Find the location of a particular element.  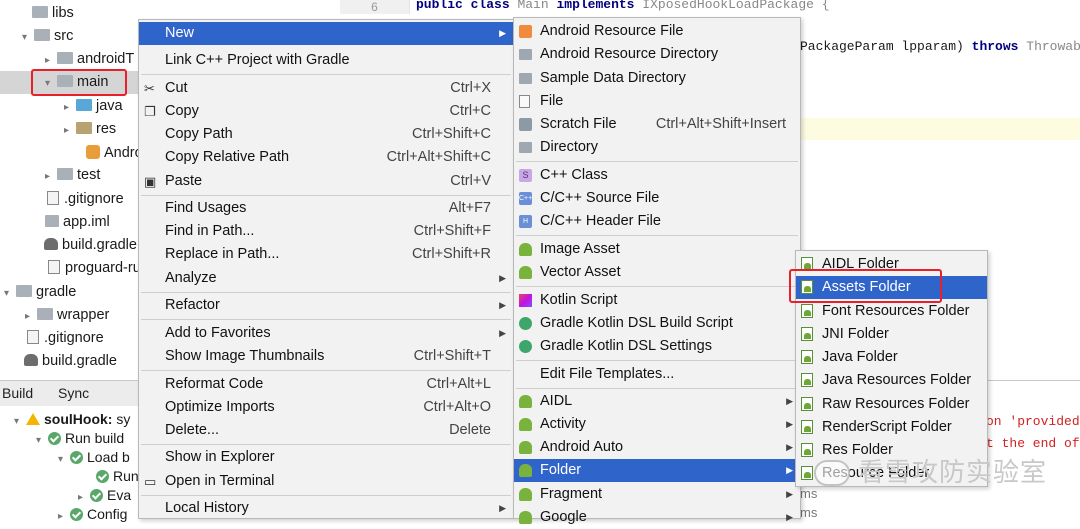

tree-item-app-iml: app.iml is located at coordinates (77, 222).